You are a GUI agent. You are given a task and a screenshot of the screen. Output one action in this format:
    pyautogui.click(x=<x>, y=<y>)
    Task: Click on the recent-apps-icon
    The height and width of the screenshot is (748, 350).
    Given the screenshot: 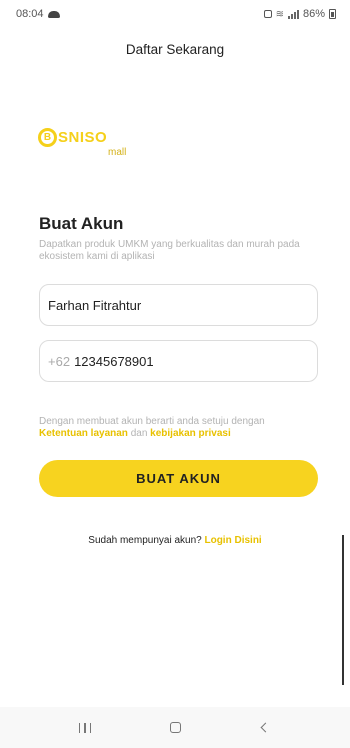 What is the action you would take?
    pyautogui.click(x=85, y=727)
    